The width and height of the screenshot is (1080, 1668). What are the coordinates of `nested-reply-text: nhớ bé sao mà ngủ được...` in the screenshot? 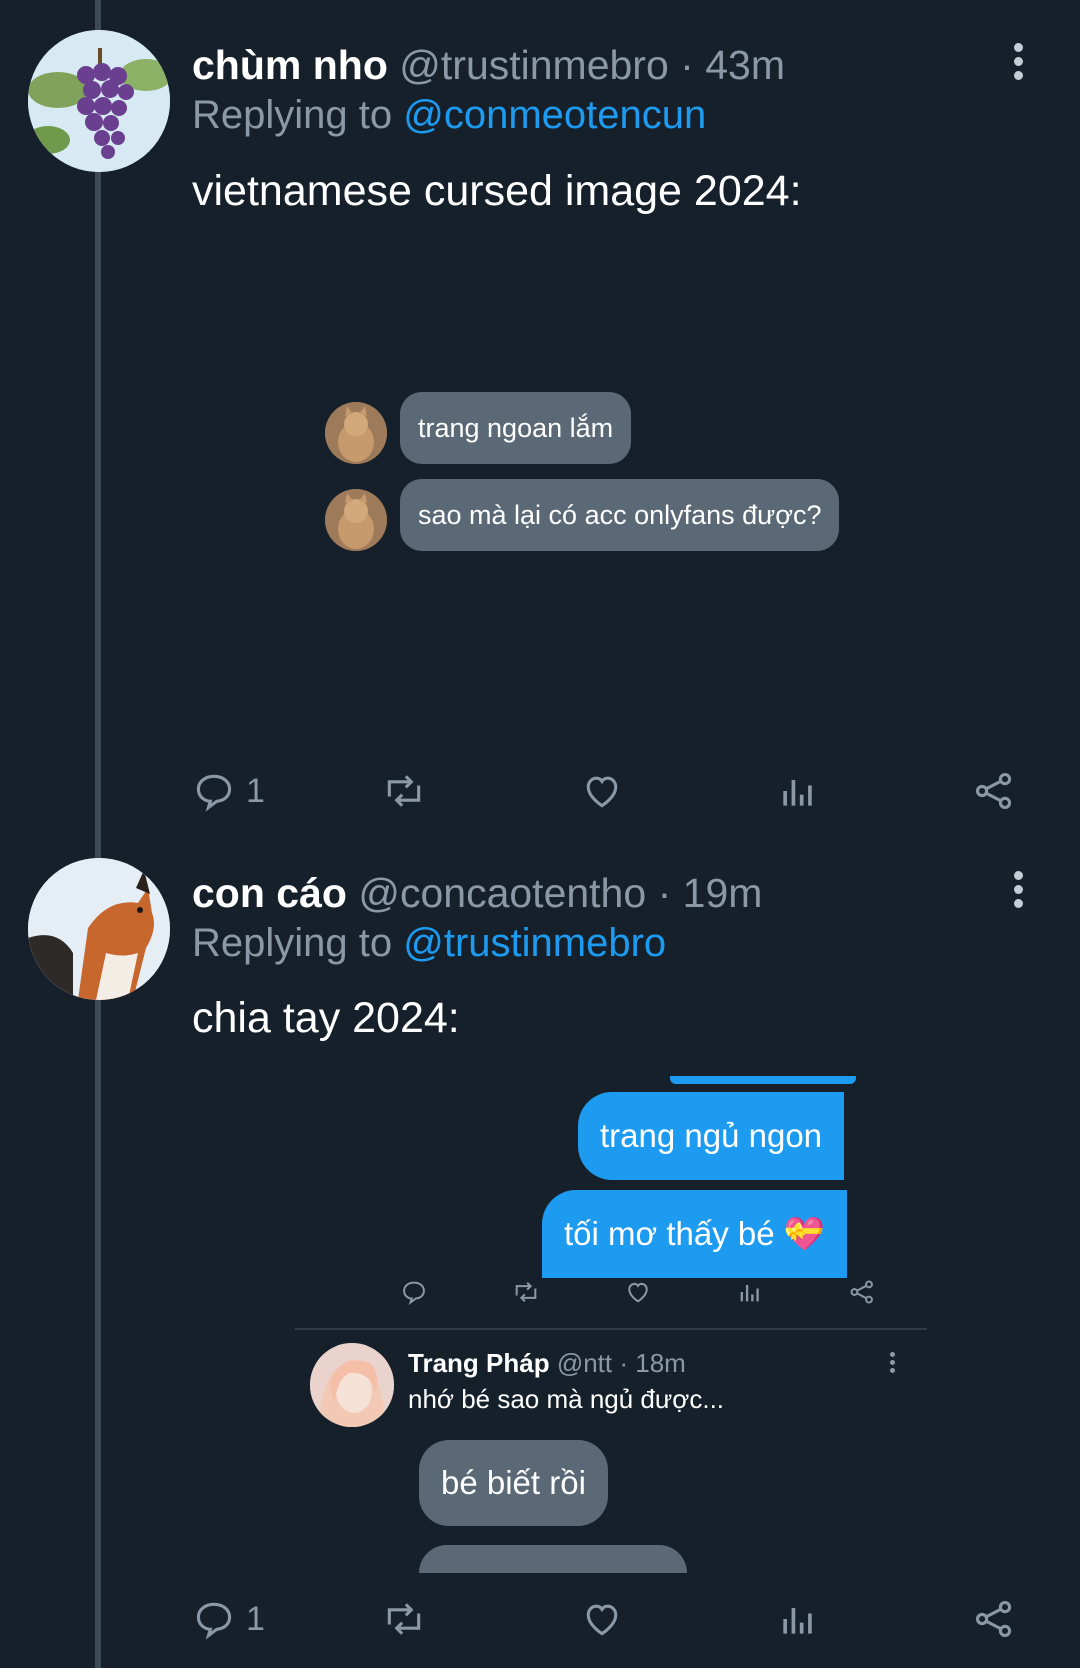 It's located at (566, 1399).